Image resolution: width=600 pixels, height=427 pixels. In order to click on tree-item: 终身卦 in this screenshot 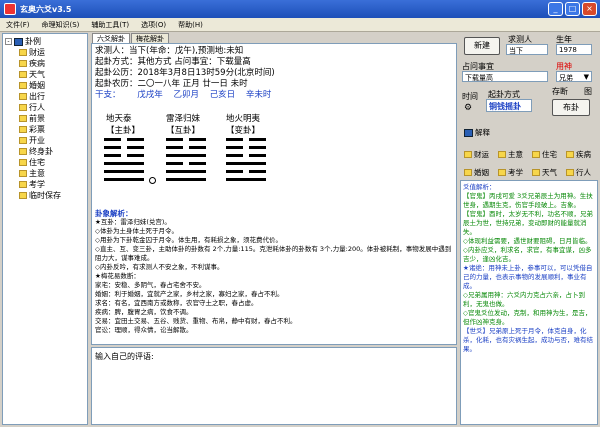, I will do `click(45, 151)`.